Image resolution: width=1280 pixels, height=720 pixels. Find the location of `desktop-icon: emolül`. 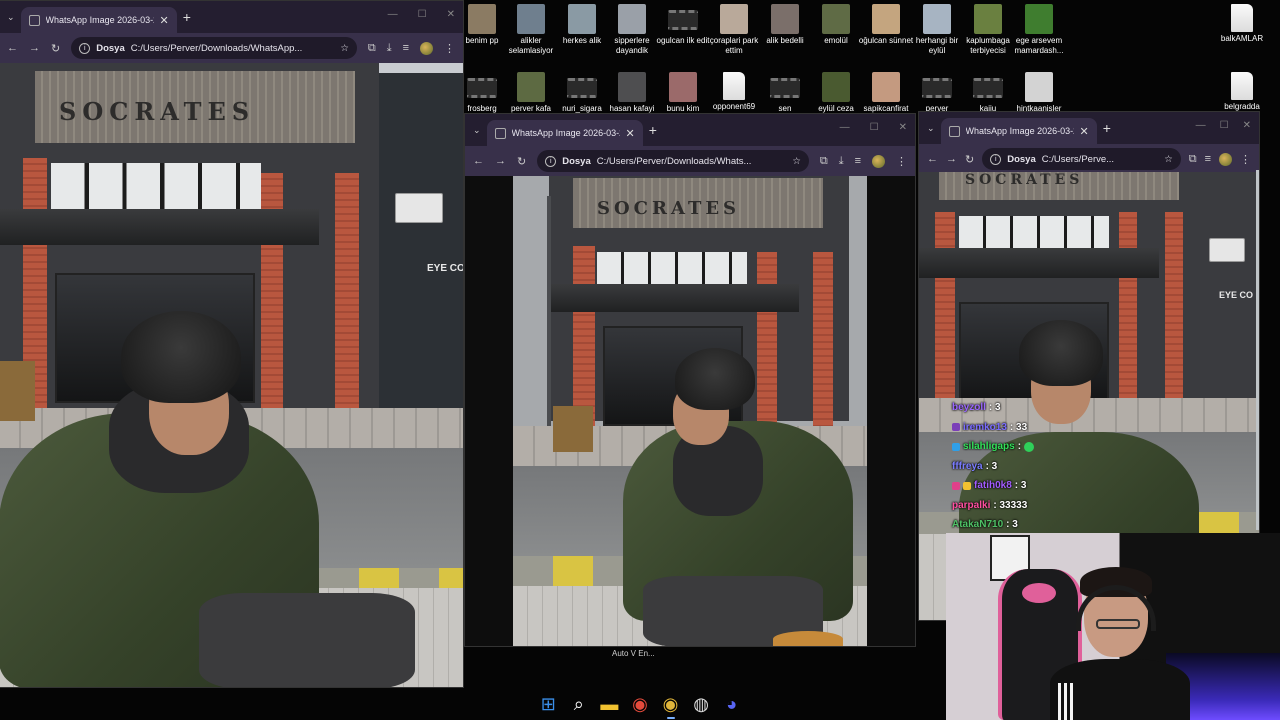

desktop-icon: emolül is located at coordinates (836, 25).